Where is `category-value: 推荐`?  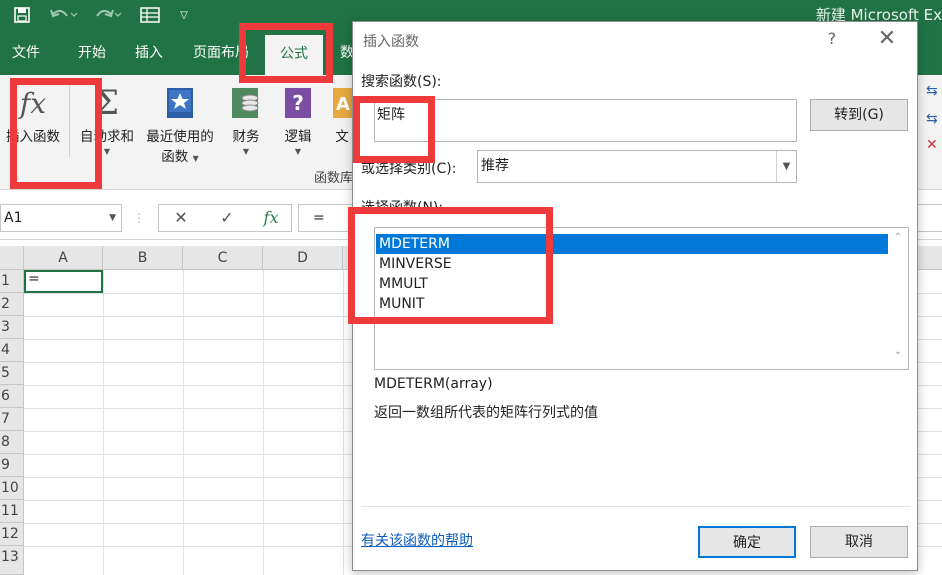
category-value: 推荐 is located at coordinates (495, 166).